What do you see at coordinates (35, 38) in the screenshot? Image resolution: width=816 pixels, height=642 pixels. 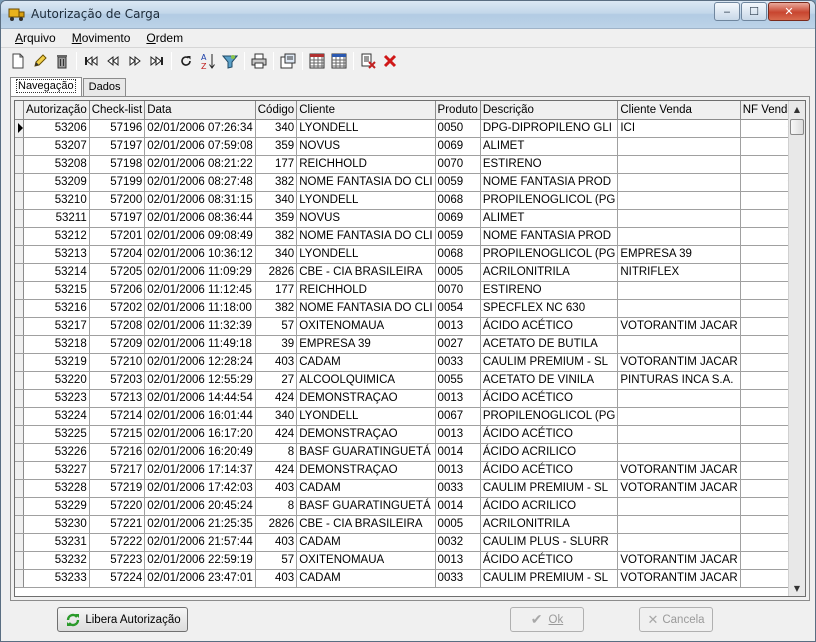 I see `menu-arquivo: Arquivo` at bounding box center [35, 38].